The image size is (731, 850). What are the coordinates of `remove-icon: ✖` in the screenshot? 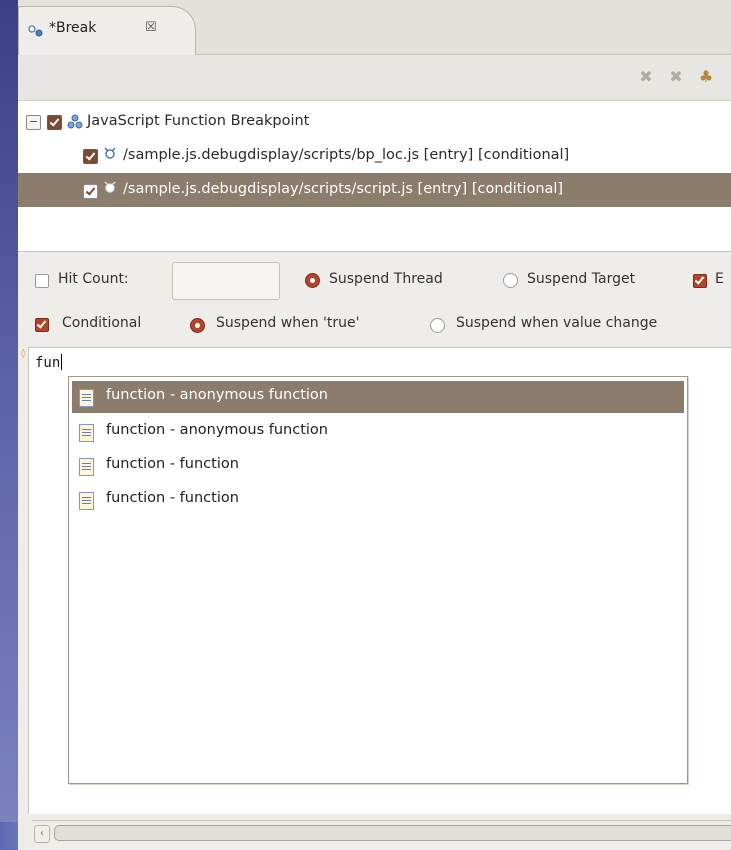 It's located at (646, 77).